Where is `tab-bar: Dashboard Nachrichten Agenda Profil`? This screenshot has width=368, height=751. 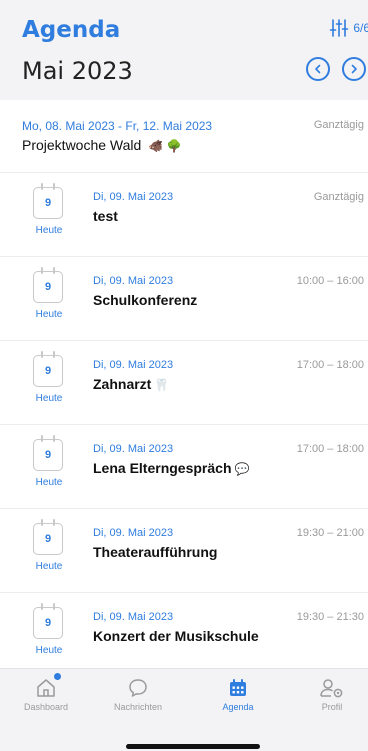 tab-bar: Dashboard Nachrichten Agenda Profil is located at coordinates (184, 709).